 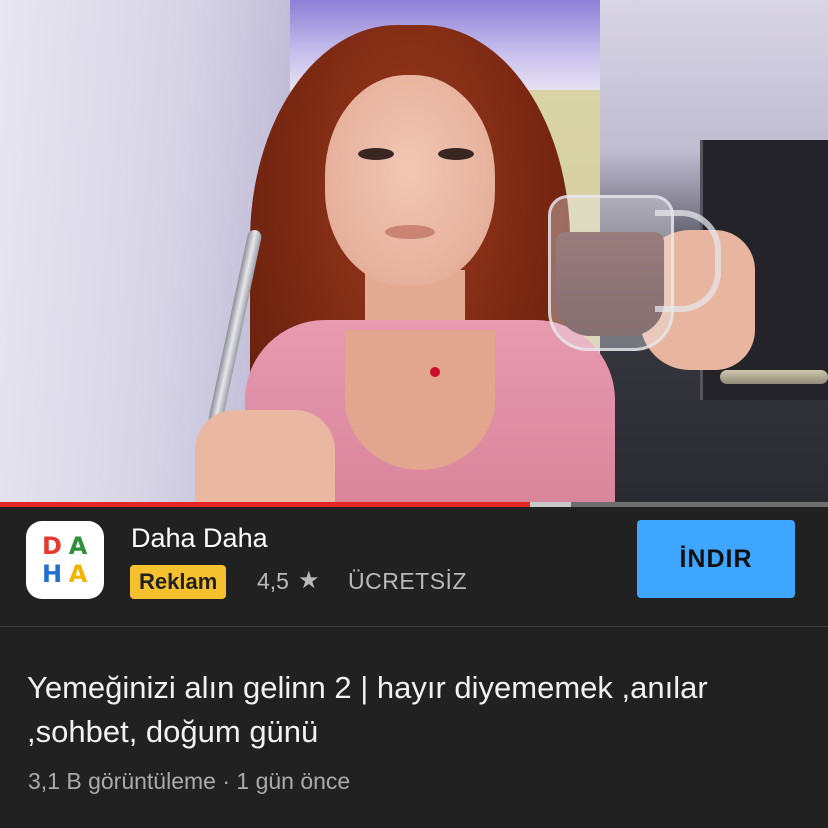 What do you see at coordinates (78, 574) in the screenshot?
I see `logo-letter-a-2: A` at bounding box center [78, 574].